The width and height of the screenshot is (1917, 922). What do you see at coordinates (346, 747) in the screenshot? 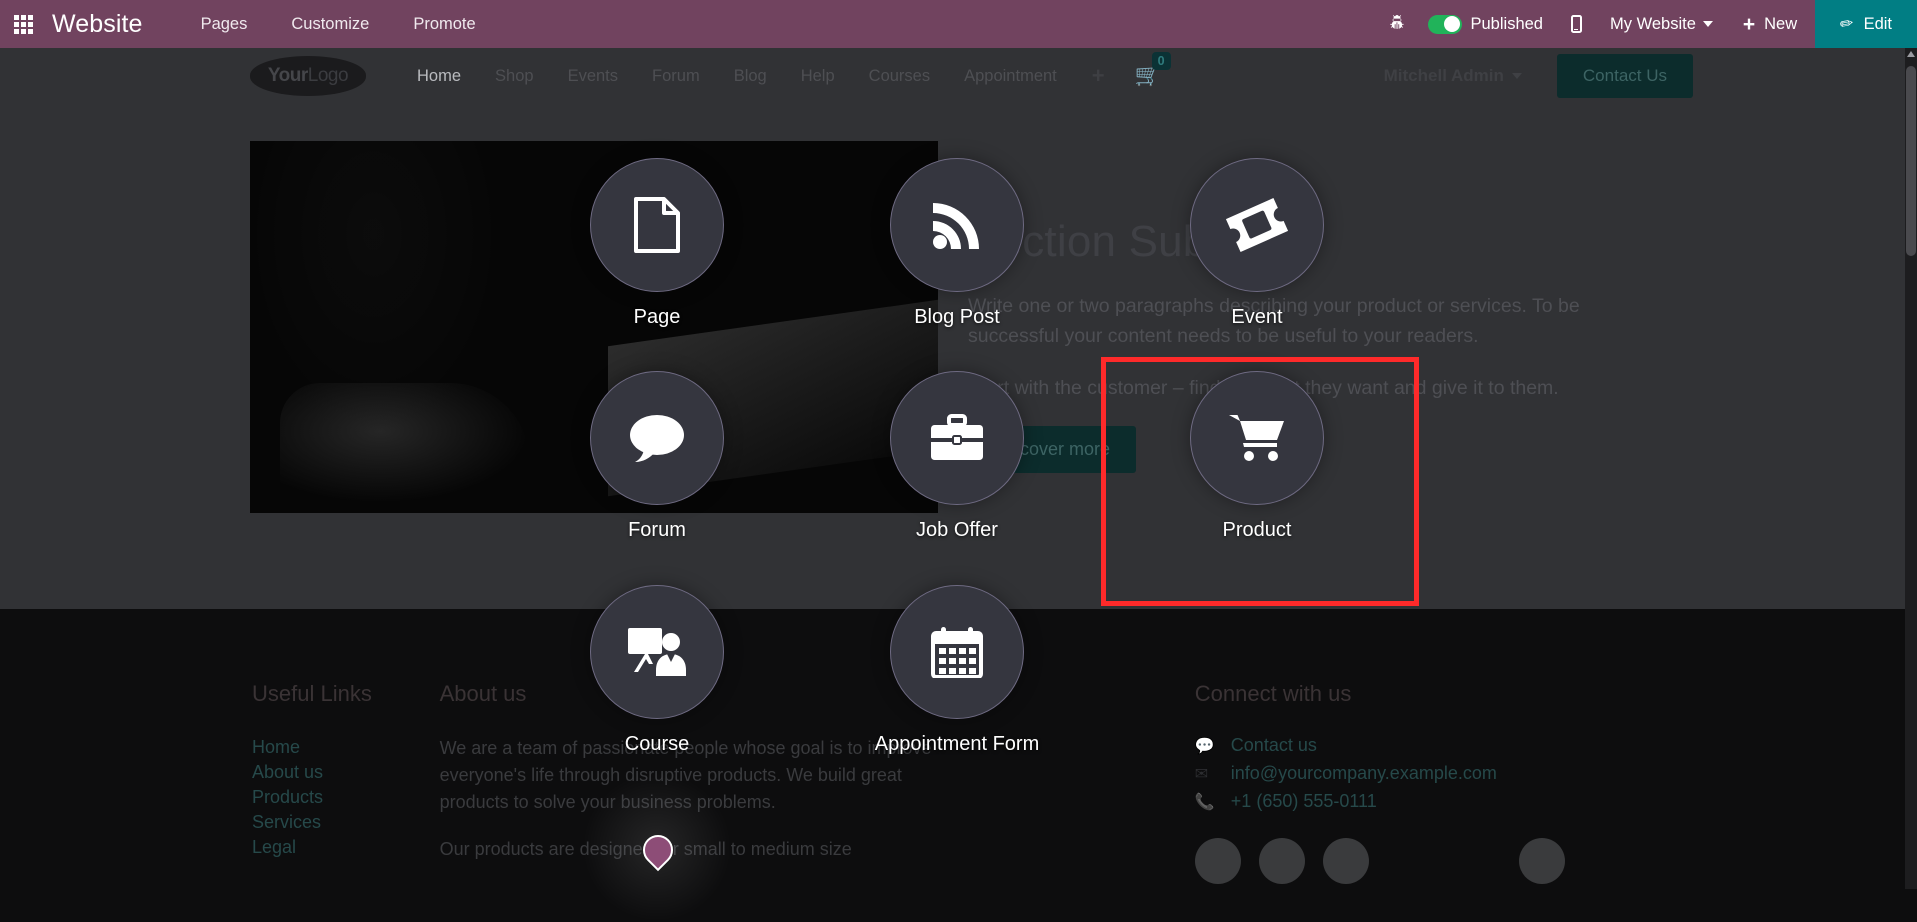
I see `footer-link-home: Home` at bounding box center [346, 747].